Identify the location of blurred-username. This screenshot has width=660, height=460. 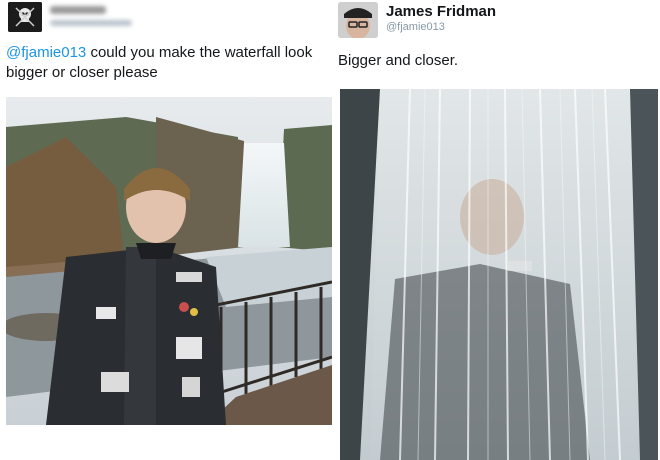
(78, 10).